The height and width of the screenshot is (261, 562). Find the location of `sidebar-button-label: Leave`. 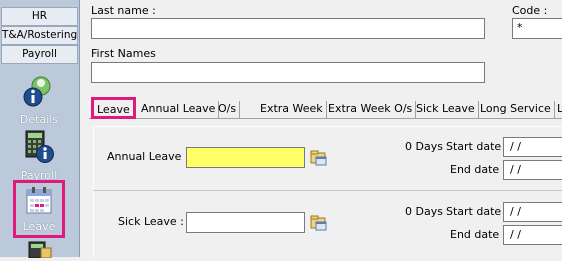

sidebar-button-label: Leave is located at coordinates (39, 226).